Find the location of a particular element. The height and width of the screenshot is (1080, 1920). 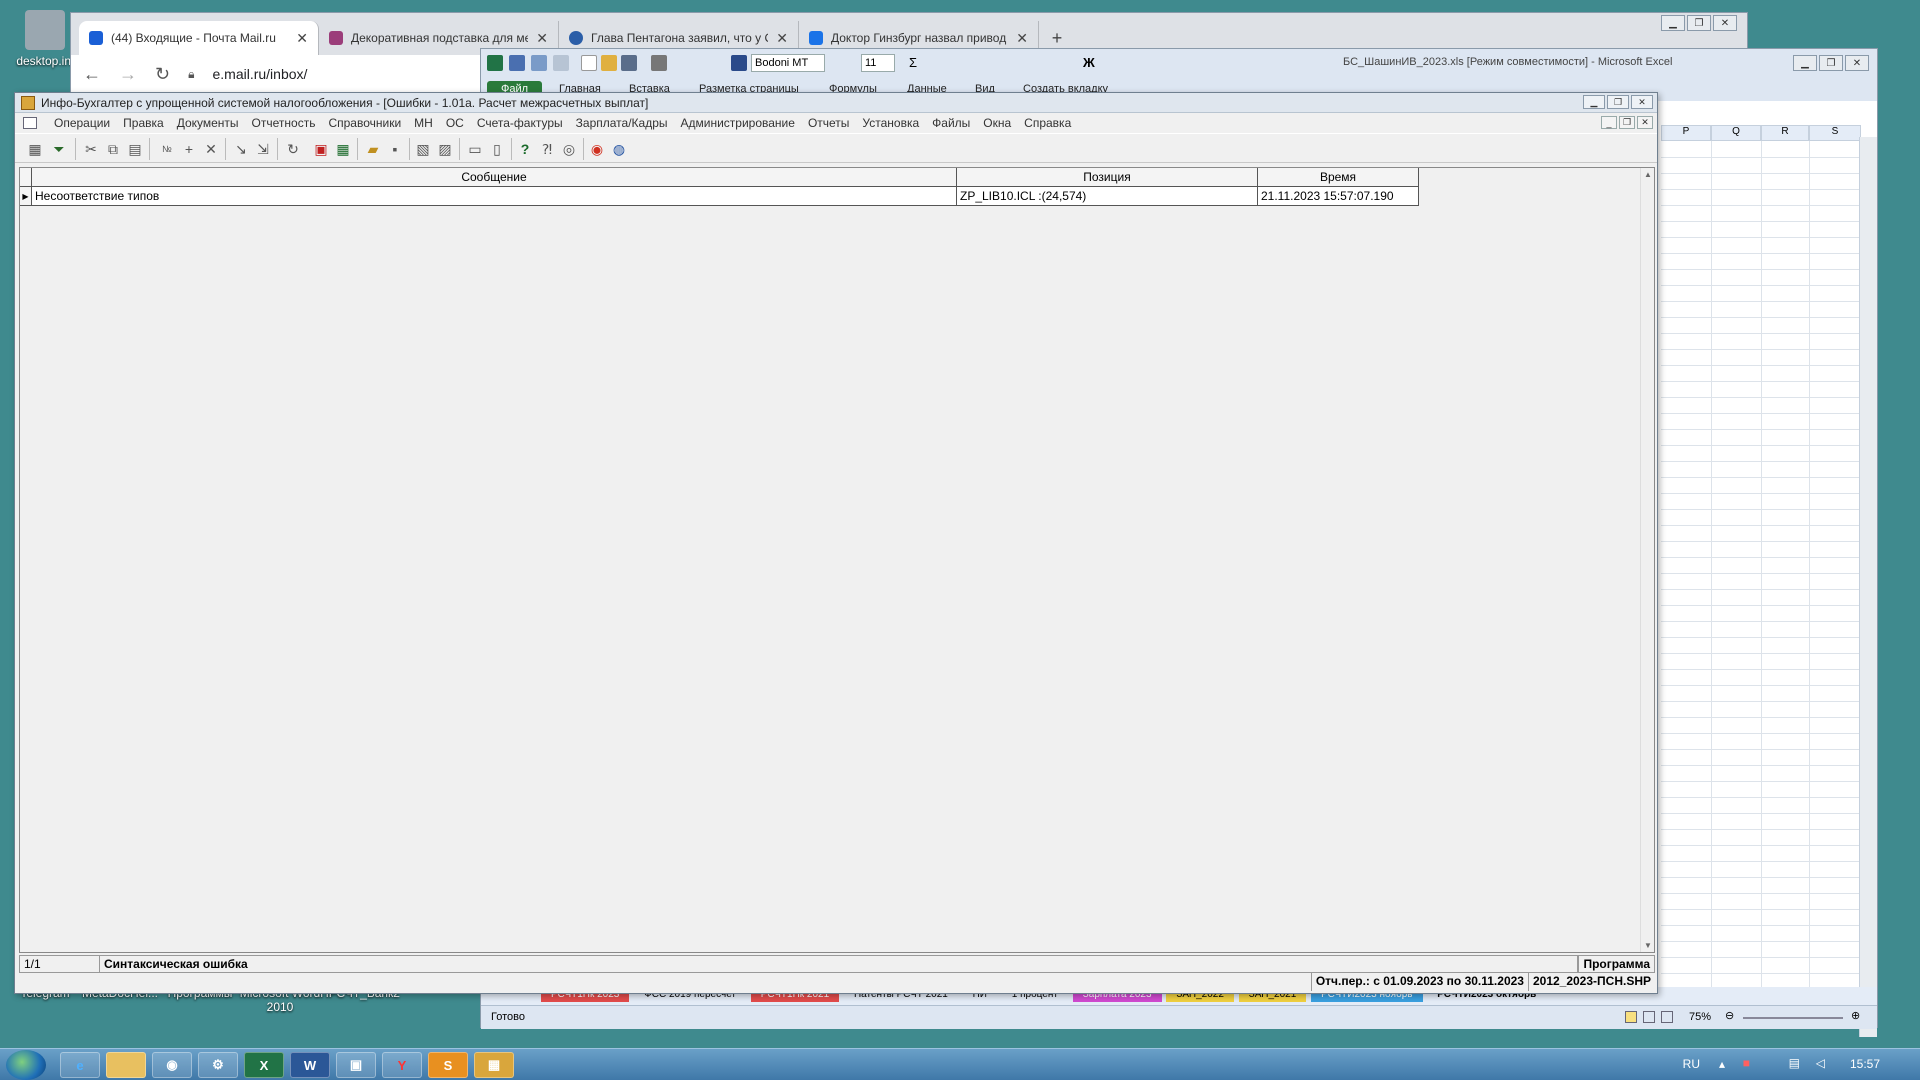

accounting-app-icon: ▦ is located at coordinates (494, 1065).